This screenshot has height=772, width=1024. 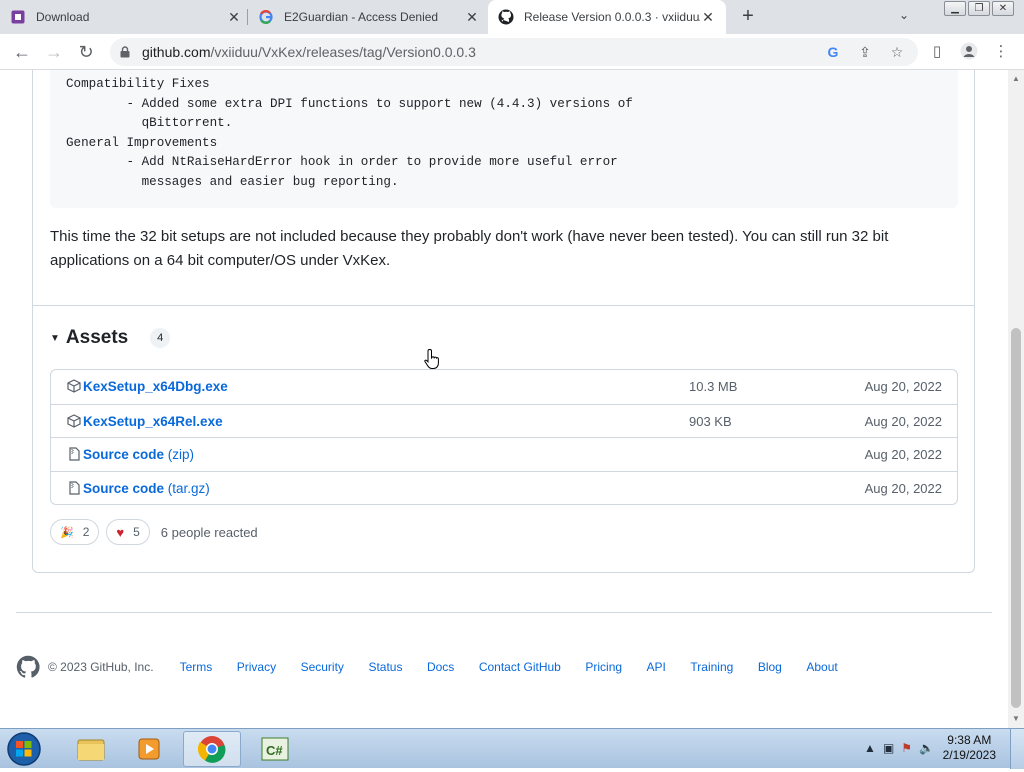 I want to click on footer-link-docs: Docs, so click(x=440, y=667).